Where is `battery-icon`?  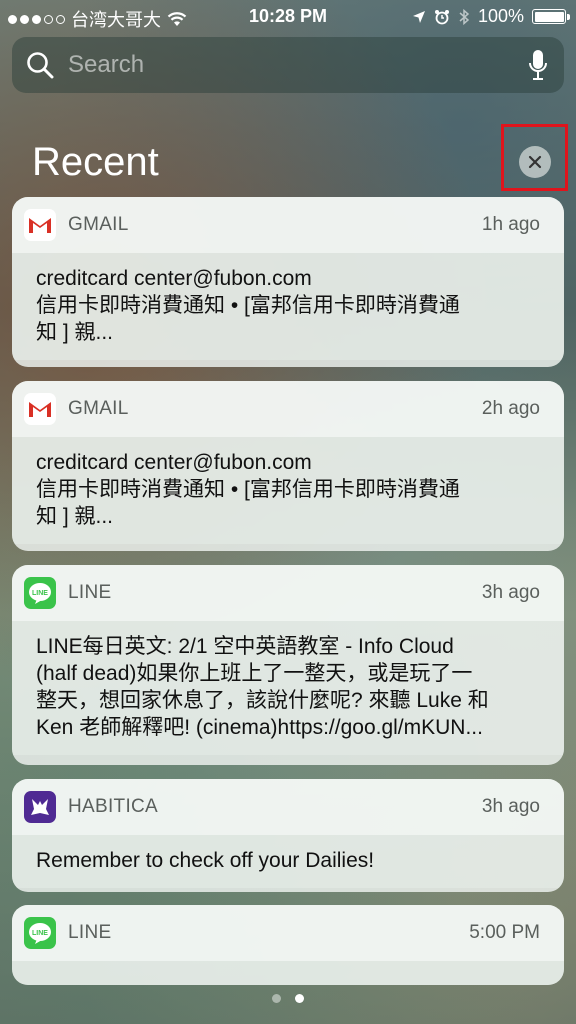 battery-icon is located at coordinates (551, 16).